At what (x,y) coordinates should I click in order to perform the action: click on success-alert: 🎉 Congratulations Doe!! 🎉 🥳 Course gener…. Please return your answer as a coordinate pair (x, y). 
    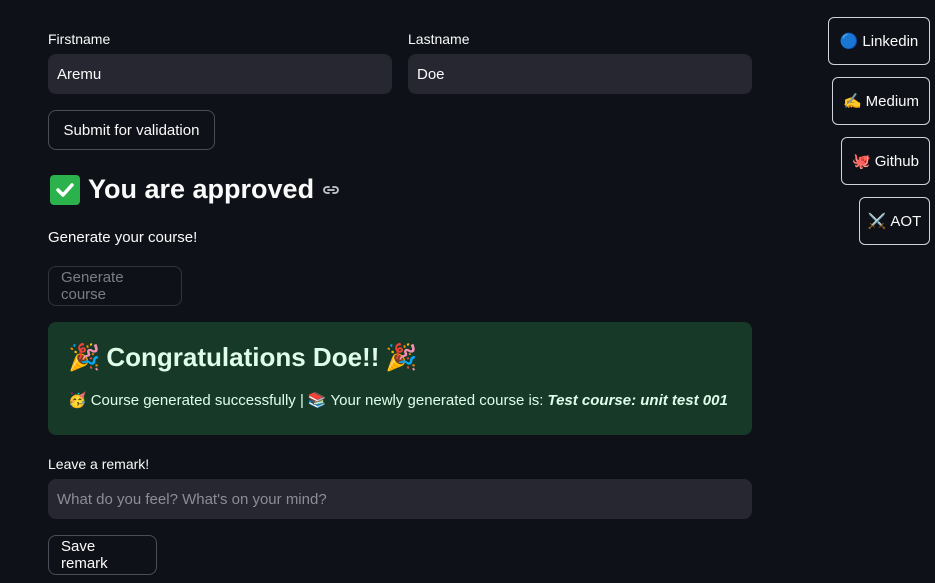
    Looking at the image, I should click on (400, 378).